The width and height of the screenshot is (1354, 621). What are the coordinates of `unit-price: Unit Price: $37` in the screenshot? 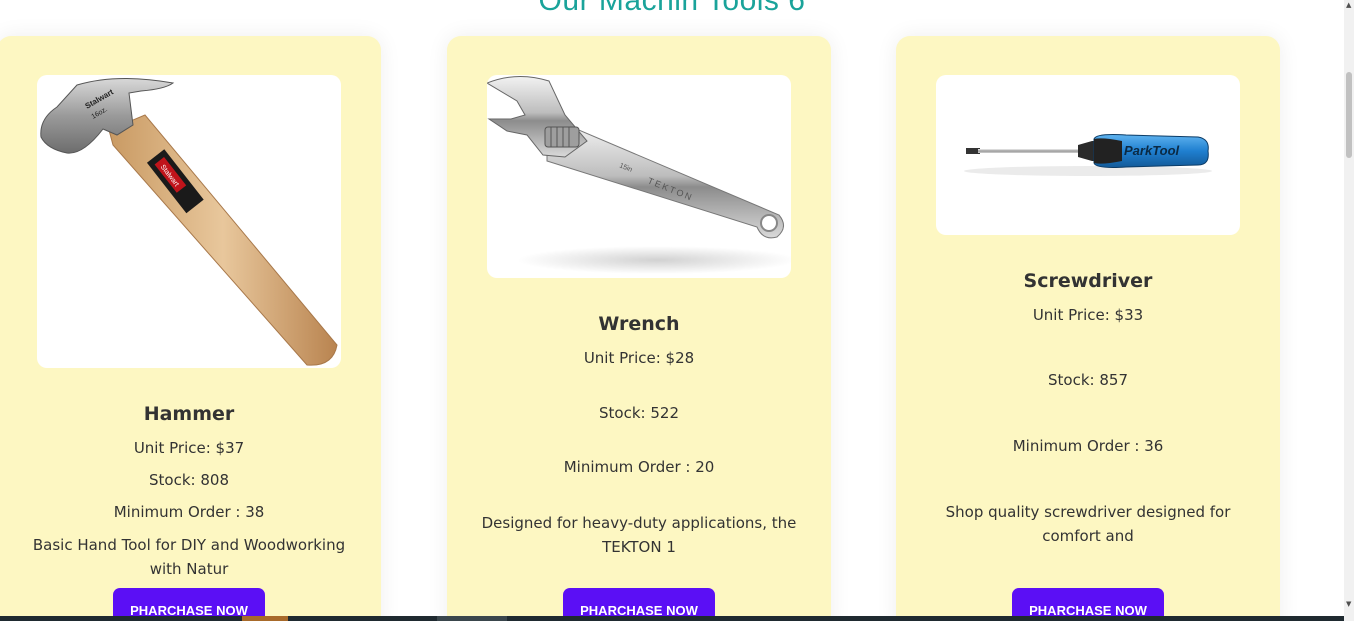 It's located at (189, 448).